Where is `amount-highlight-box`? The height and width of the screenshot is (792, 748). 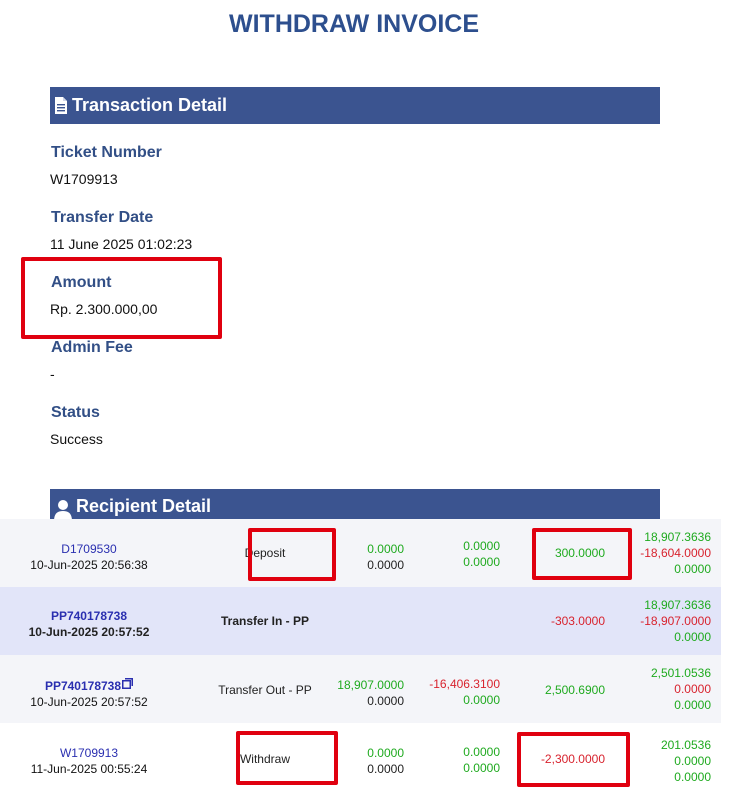
amount-highlight-box is located at coordinates (121, 298).